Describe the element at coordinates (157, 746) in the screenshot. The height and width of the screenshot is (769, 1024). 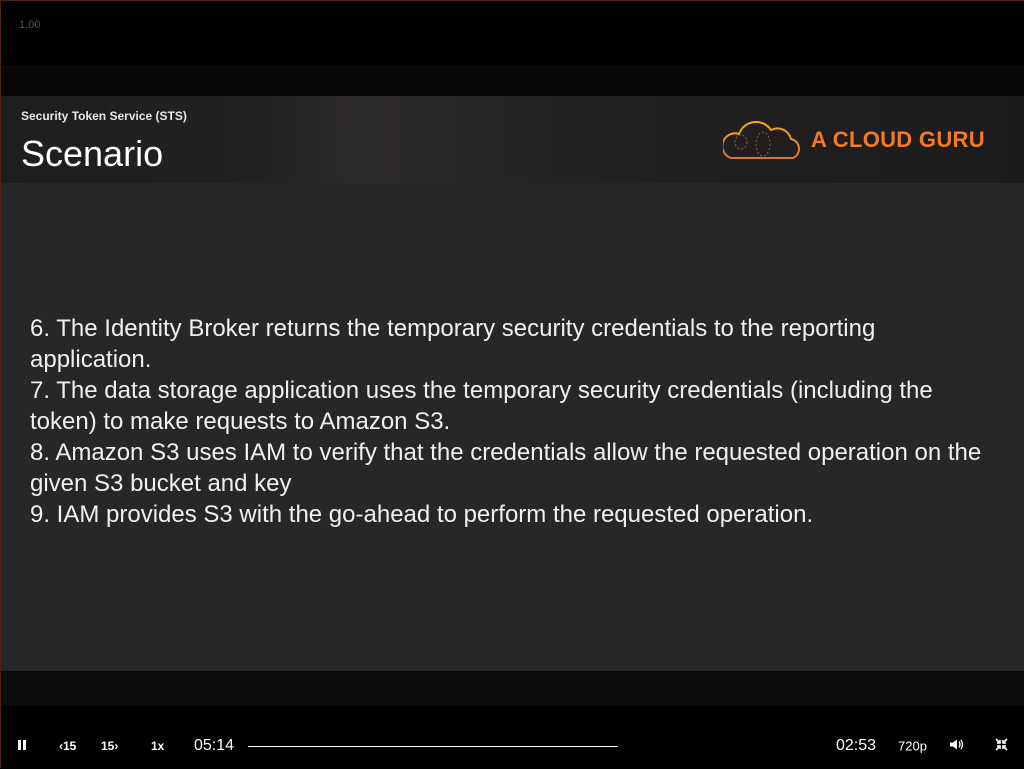
I see `speed-button: 1x` at that location.